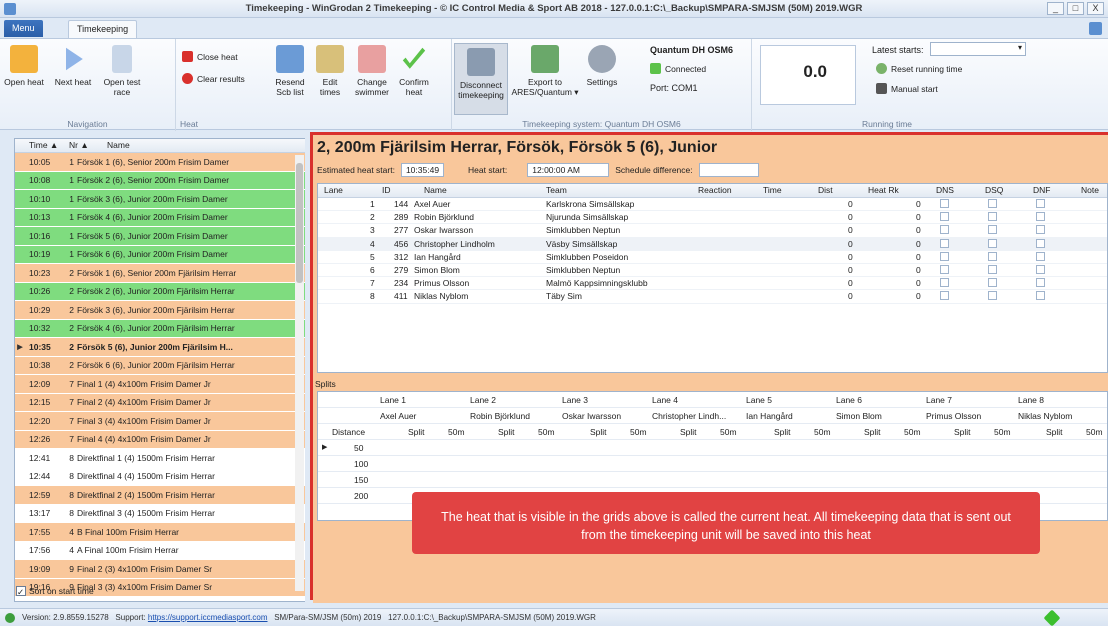  Describe the element at coordinates (481, 79) in the screenshot. I see `disconnect-timekeeping-button: Disconnect timekeeping` at that location.